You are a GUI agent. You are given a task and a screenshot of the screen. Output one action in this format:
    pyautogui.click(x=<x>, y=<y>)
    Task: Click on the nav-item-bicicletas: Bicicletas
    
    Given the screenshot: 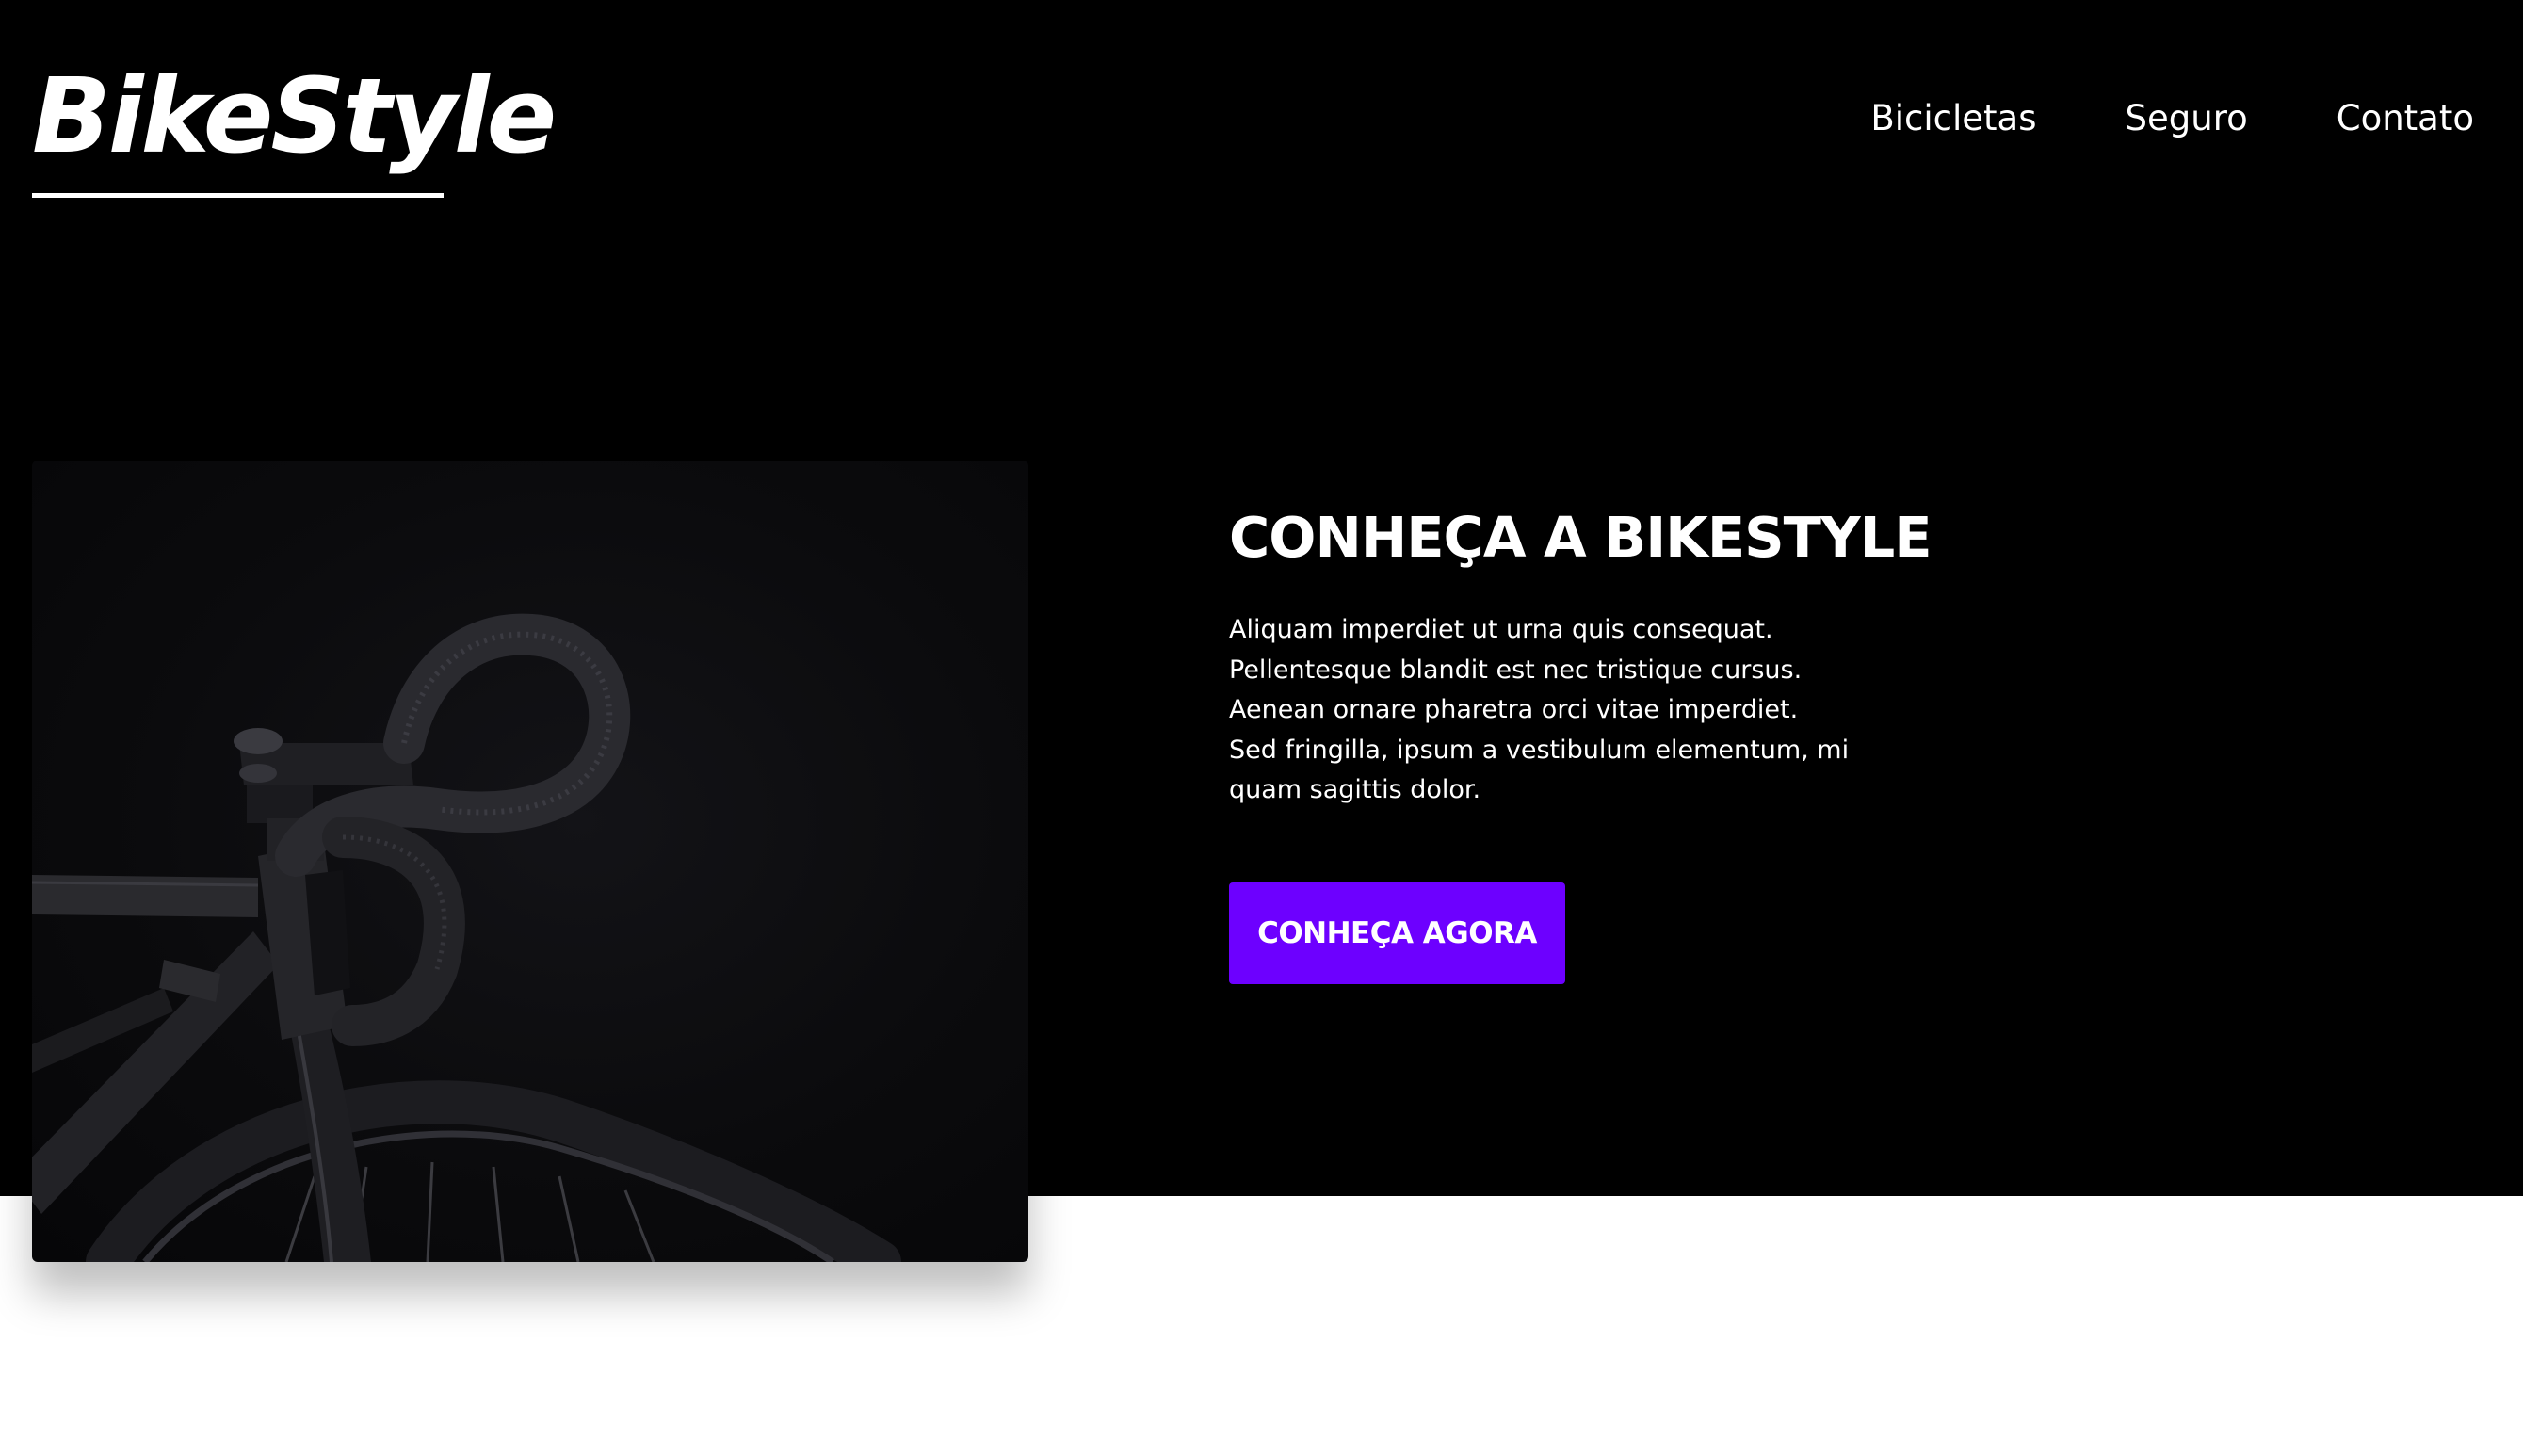 What is the action you would take?
    pyautogui.click(x=1953, y=118)
    